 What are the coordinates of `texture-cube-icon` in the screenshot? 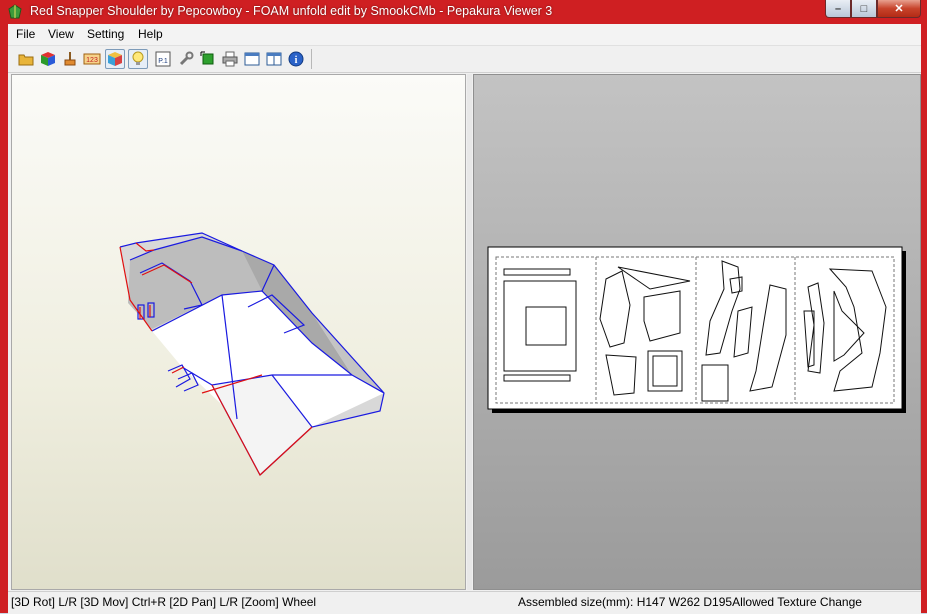 It's located at (115, 59).